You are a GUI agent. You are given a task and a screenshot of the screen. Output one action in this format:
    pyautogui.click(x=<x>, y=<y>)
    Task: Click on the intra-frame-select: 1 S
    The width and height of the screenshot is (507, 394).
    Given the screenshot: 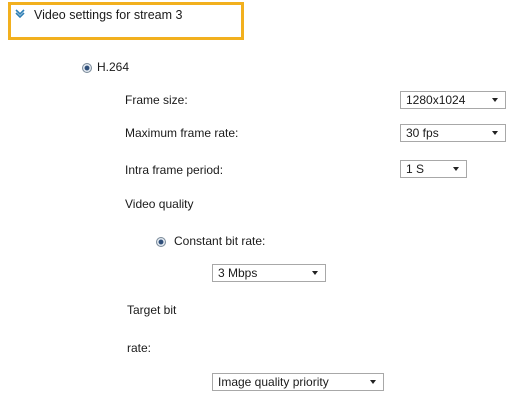 What is the action you would take?
    pyautogui.click(x=433, y=169)
    